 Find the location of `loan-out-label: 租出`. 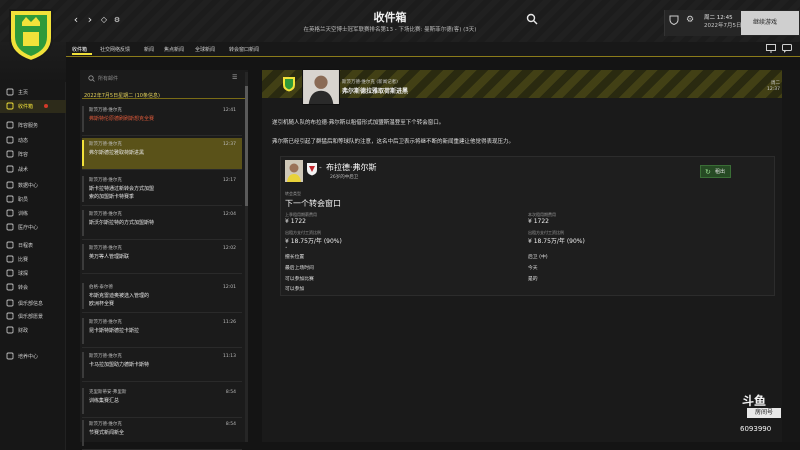

loan-out-label: 租出 is located at coordinates (720, 172).